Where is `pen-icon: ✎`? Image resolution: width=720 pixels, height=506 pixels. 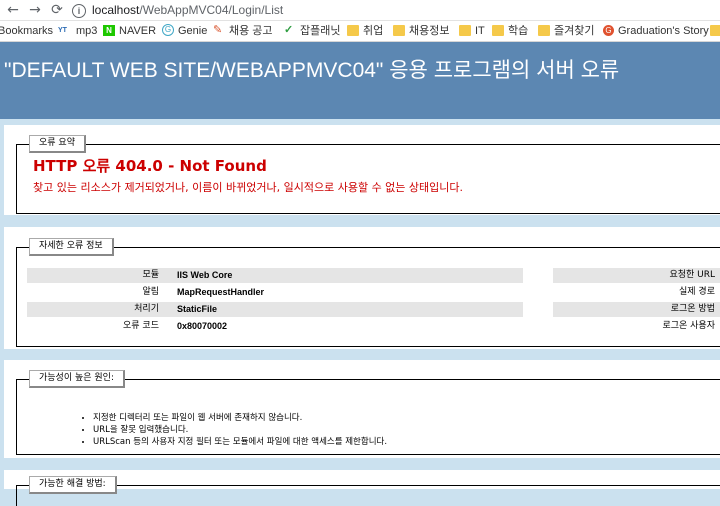 pen-icon: ✎ is located at coordinates (218, 29).